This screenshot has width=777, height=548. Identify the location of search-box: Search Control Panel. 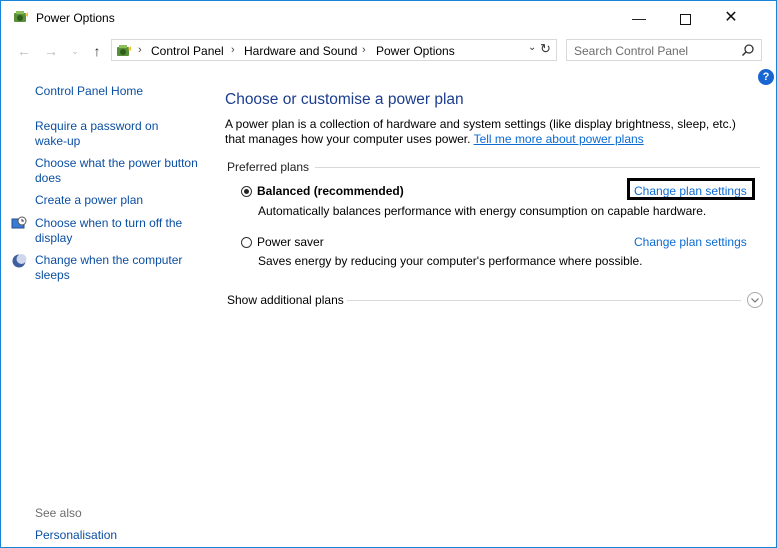
(664, 50).